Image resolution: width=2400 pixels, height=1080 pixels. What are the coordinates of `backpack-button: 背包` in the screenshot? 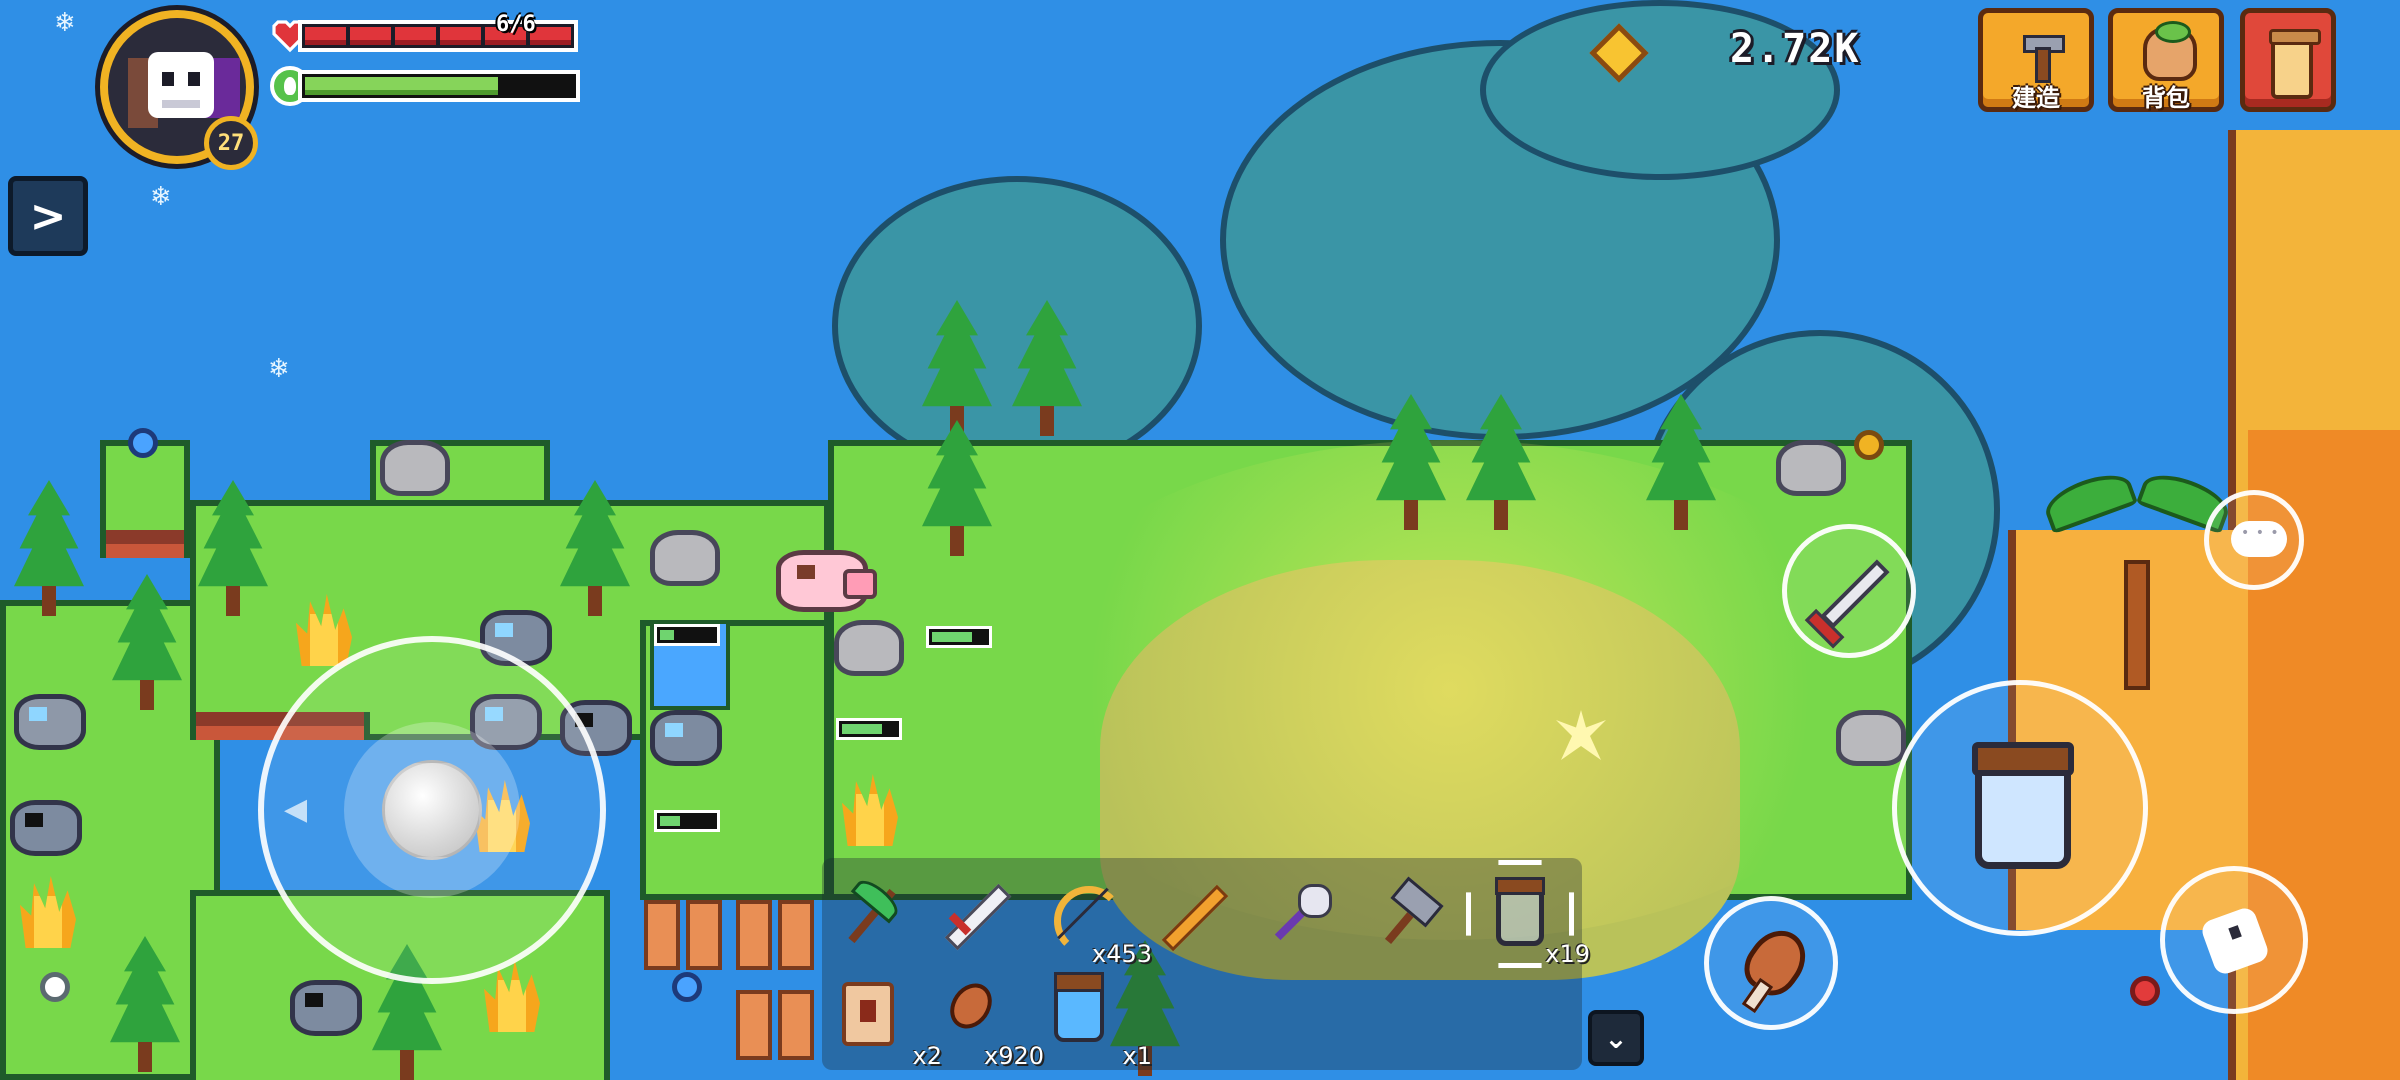 It's located at (2166, 60).